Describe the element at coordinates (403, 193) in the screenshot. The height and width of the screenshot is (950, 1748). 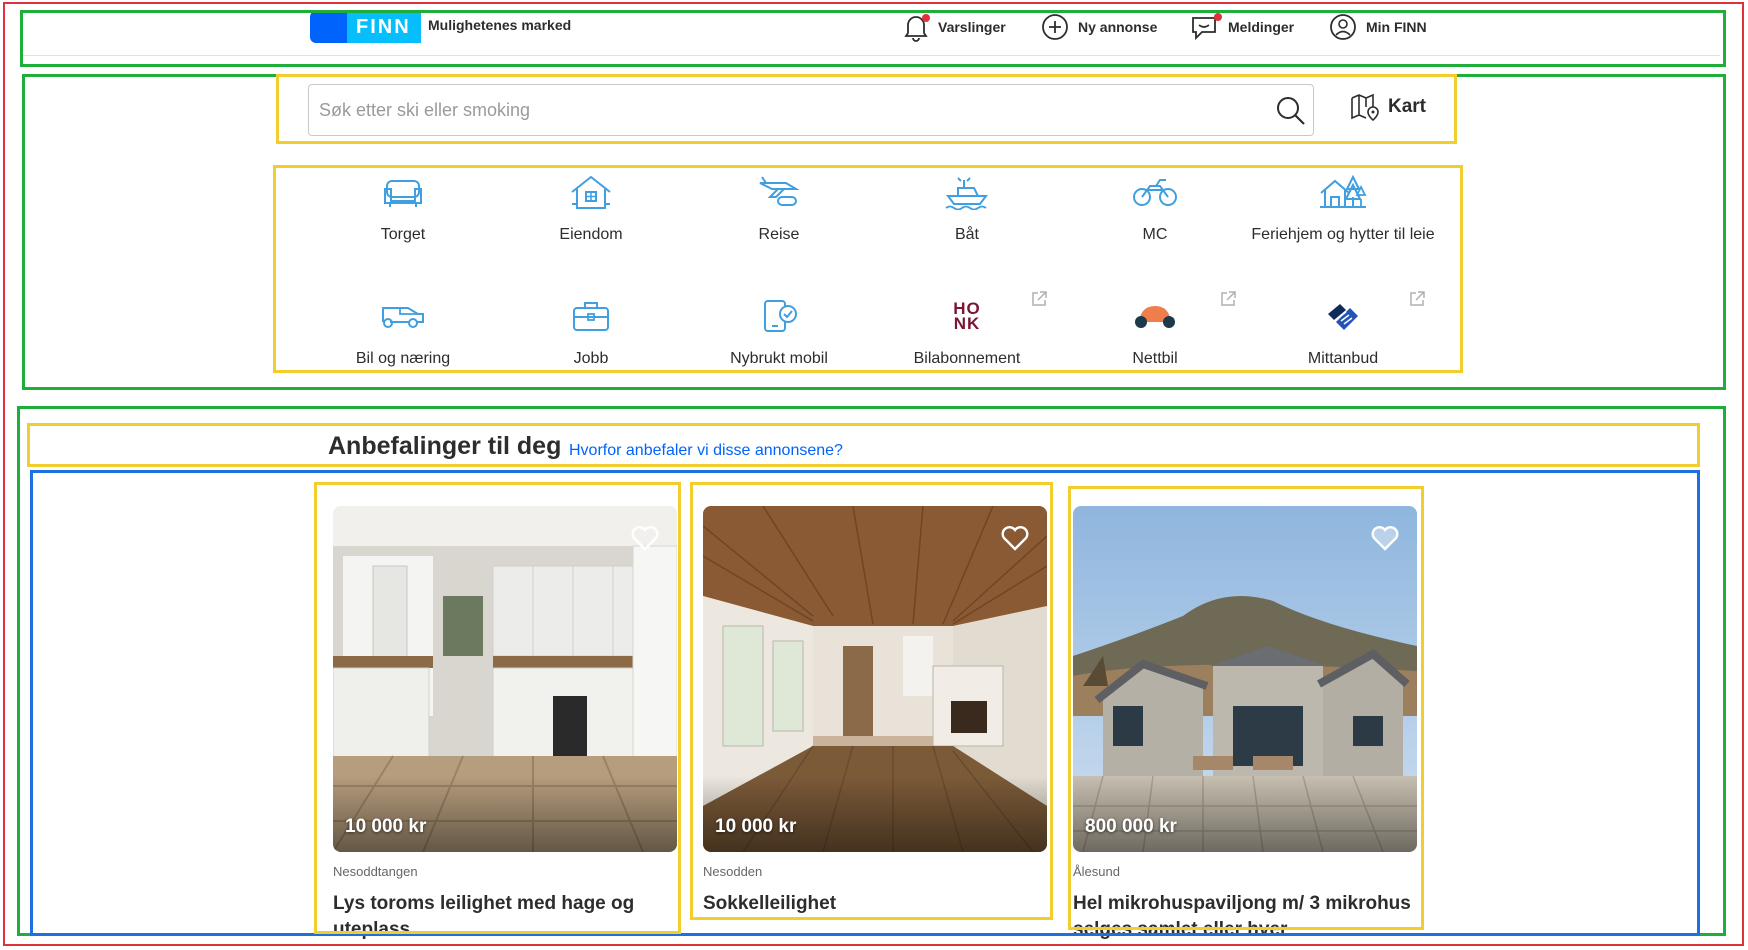
I see `sofa-icon` at that location.